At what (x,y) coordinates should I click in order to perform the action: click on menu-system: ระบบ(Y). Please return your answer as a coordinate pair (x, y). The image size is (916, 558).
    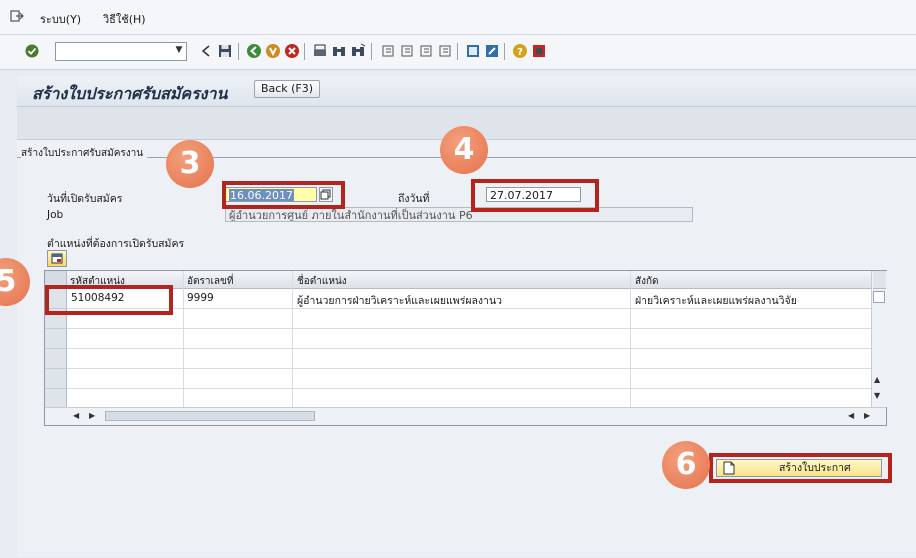
    Looking at the image, I should click on (60, 19).